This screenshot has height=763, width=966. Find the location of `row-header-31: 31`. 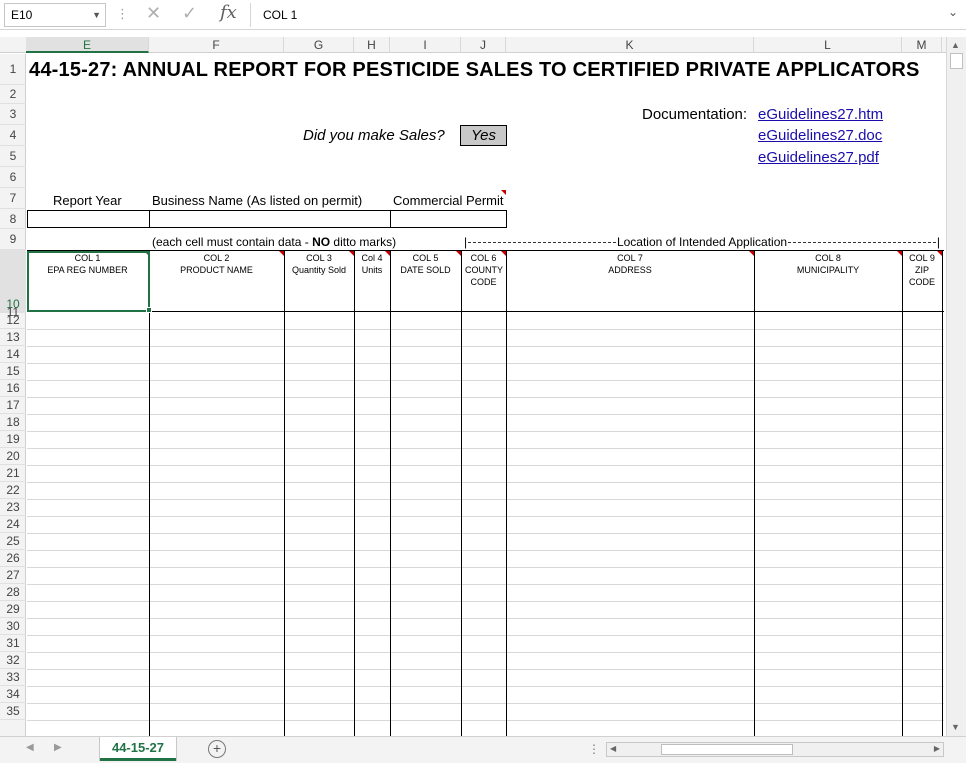

row-header-31: 31 is located at coordinates (13, 643).